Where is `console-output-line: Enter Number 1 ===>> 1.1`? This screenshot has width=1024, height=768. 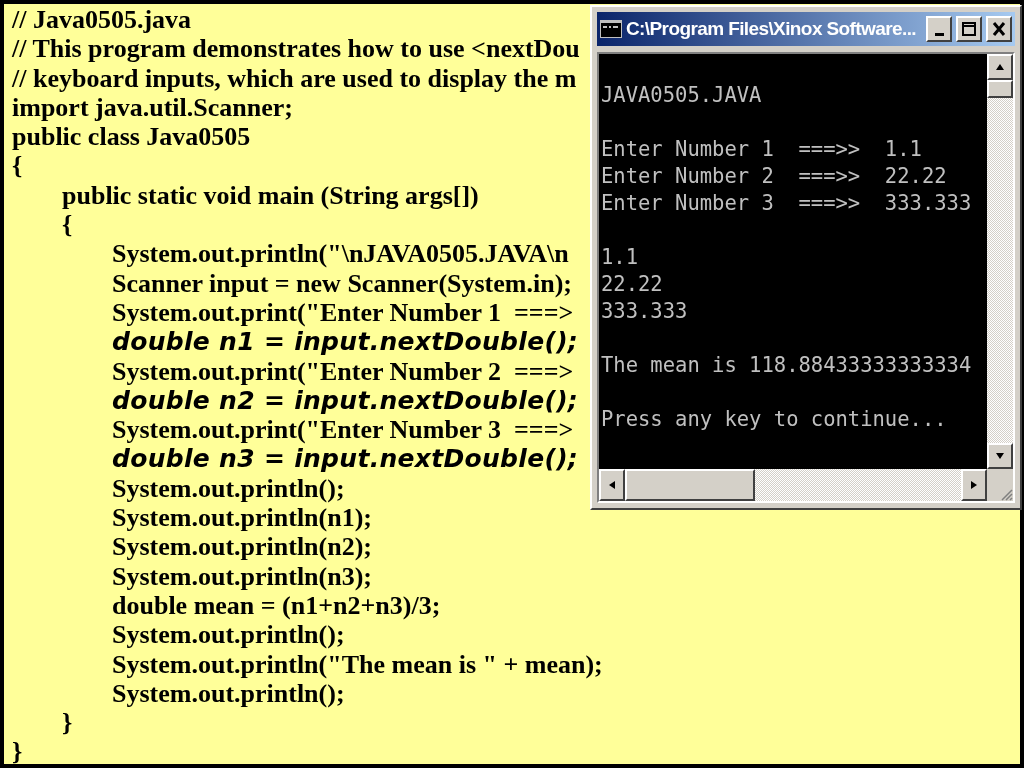
console-output-line: Enter Number 1 ===>> 1.1 is located at coordinates (761, 149).